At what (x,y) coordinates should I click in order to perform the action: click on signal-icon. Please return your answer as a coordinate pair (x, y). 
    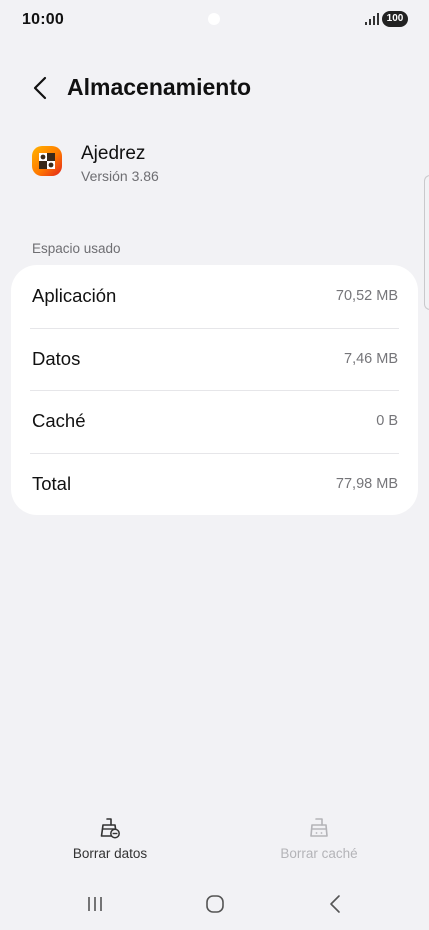
    Looking at the image, I should click on (372, 19).